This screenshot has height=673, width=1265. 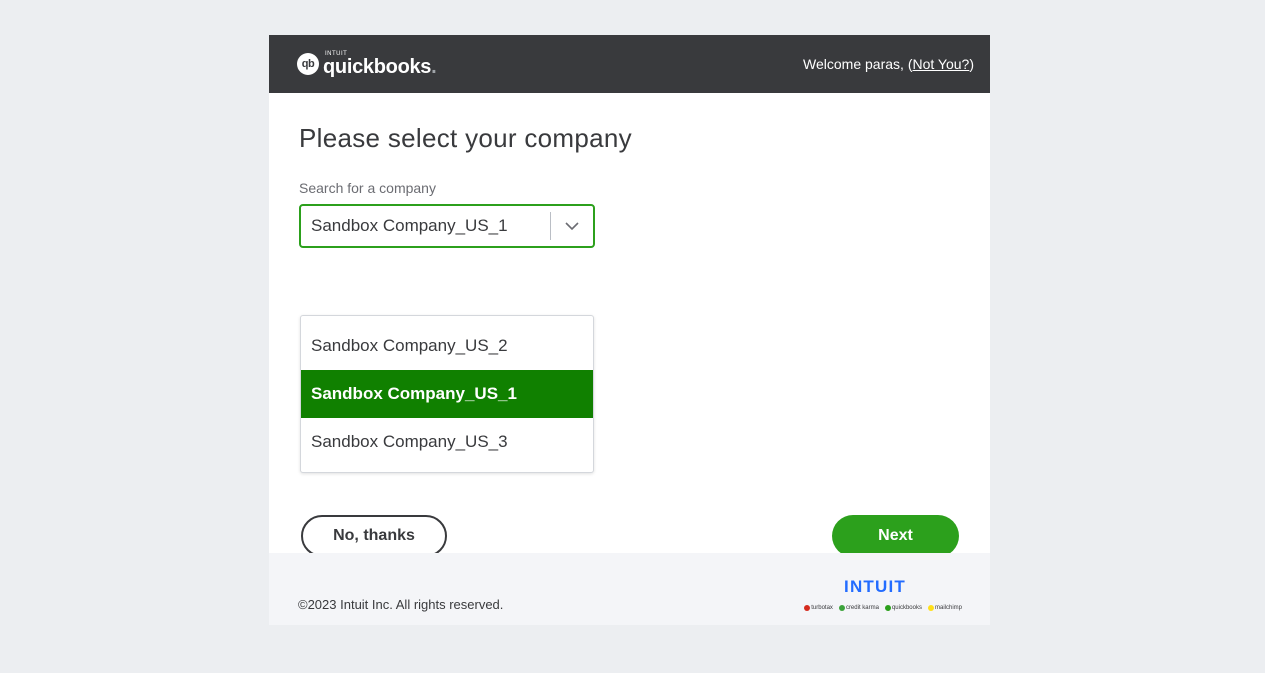 I want to click on credit-karma-brand: credit karma, so click(x=858, y=608).